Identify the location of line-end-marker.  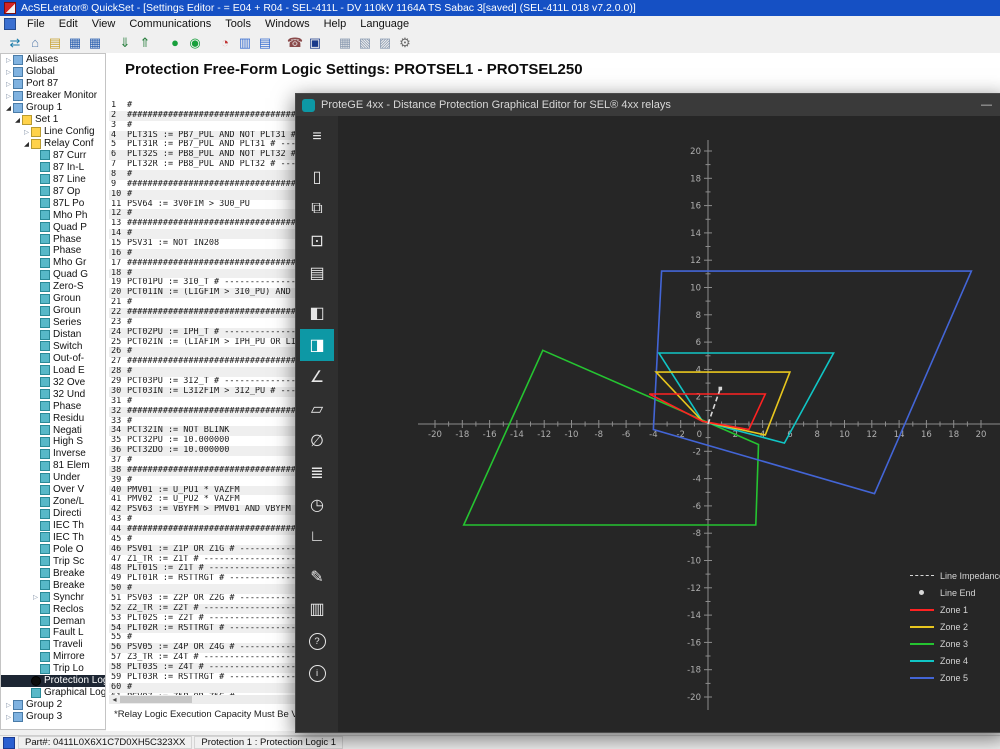
(720, 388).